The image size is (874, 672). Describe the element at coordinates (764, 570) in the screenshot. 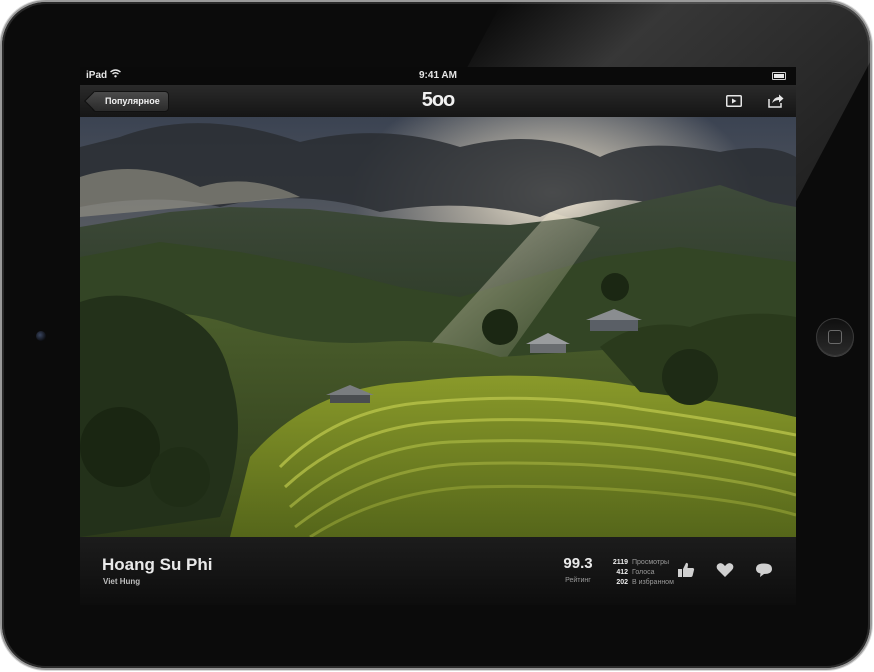

I see `comment-icon` at that location.